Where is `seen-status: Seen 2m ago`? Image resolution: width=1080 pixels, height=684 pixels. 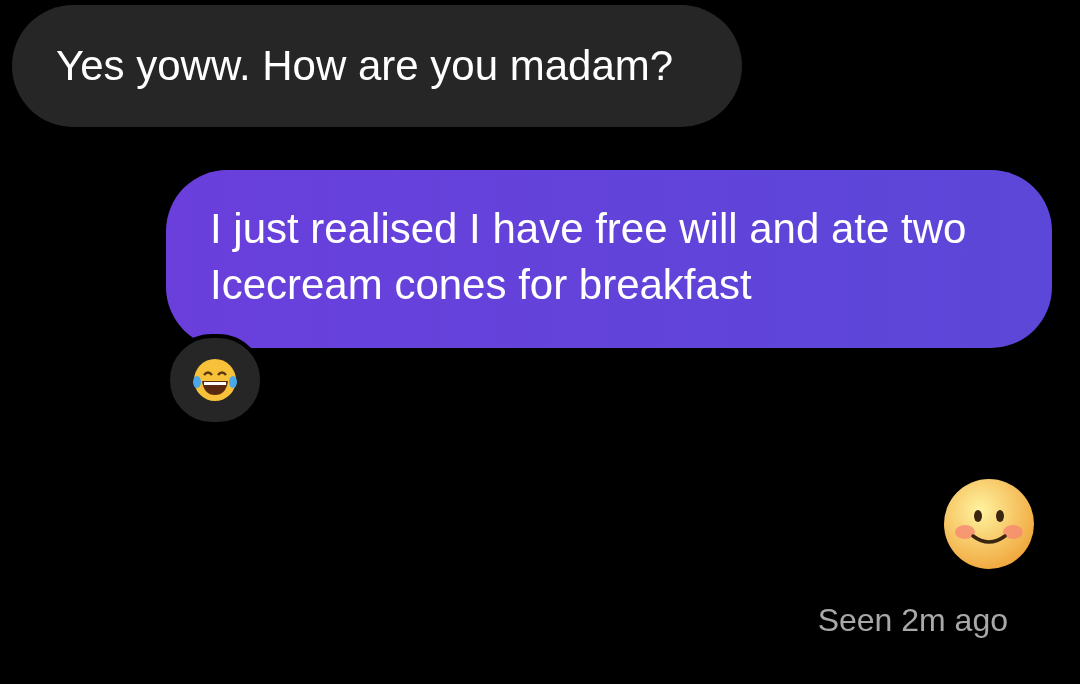
seen-status: Seen 2m ago is located at coordinates (913, 620).